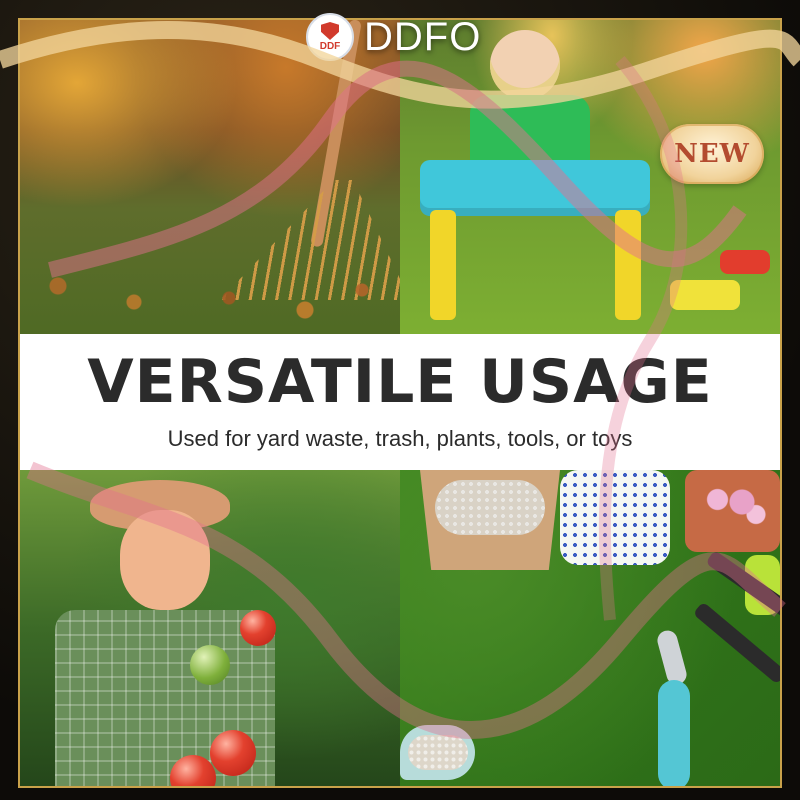  I want to click on brand-name: DDFO, so click(423, 36).